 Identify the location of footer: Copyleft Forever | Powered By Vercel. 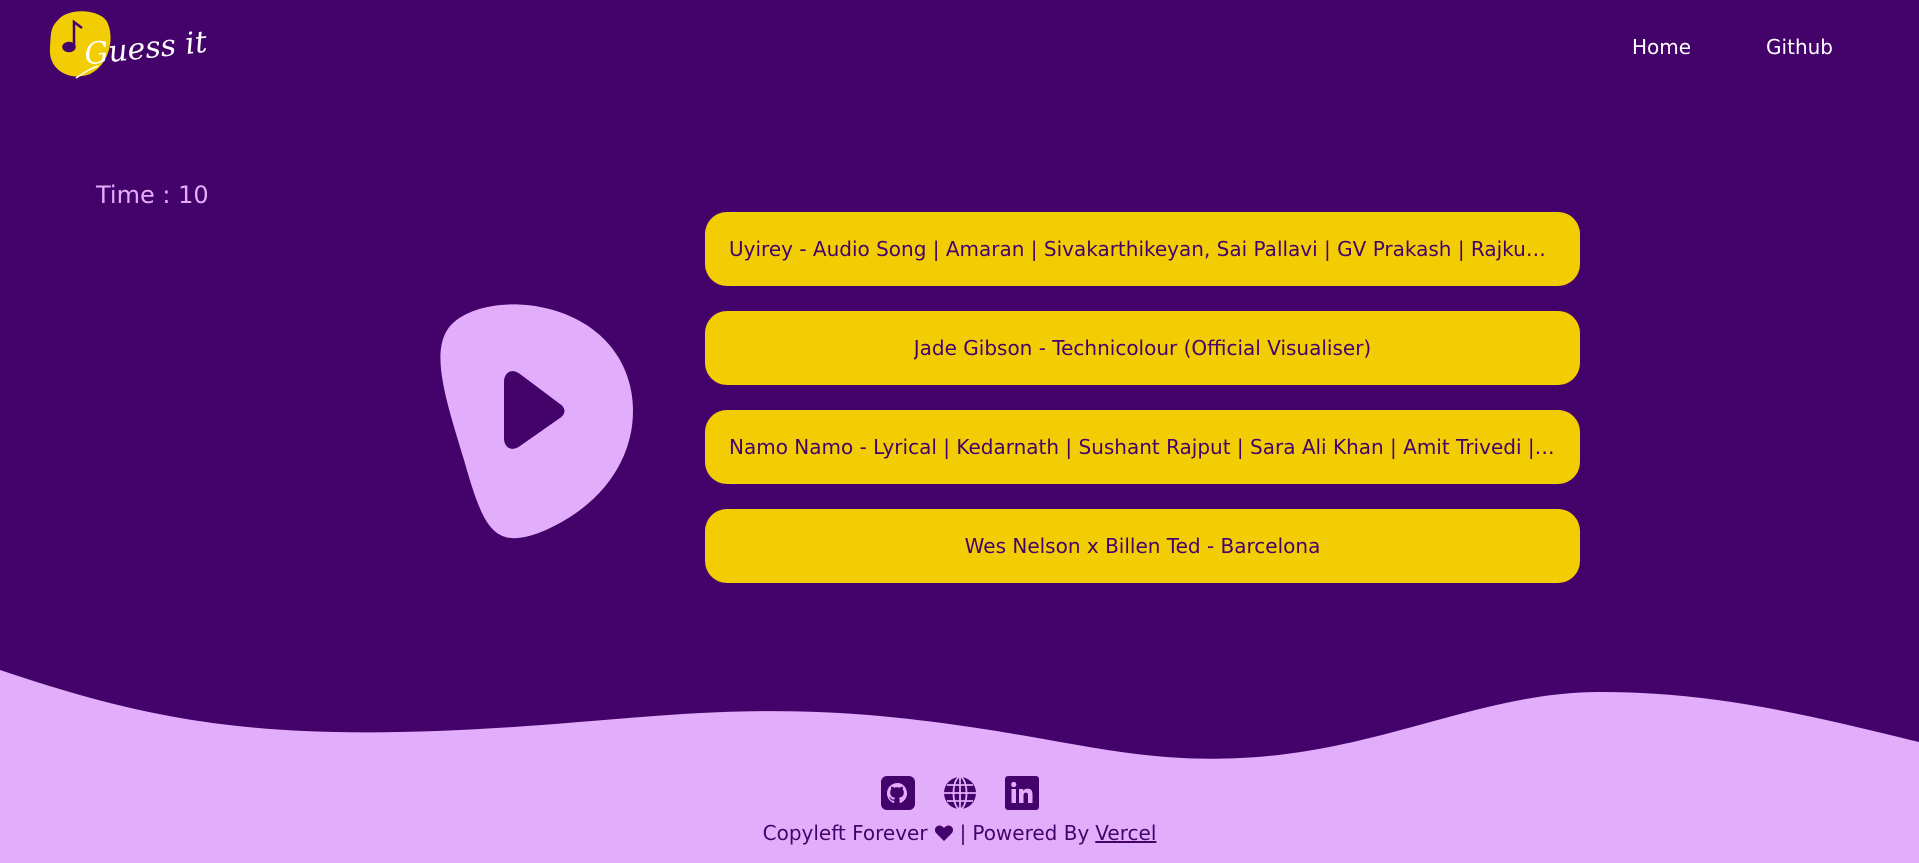
(959, 810).